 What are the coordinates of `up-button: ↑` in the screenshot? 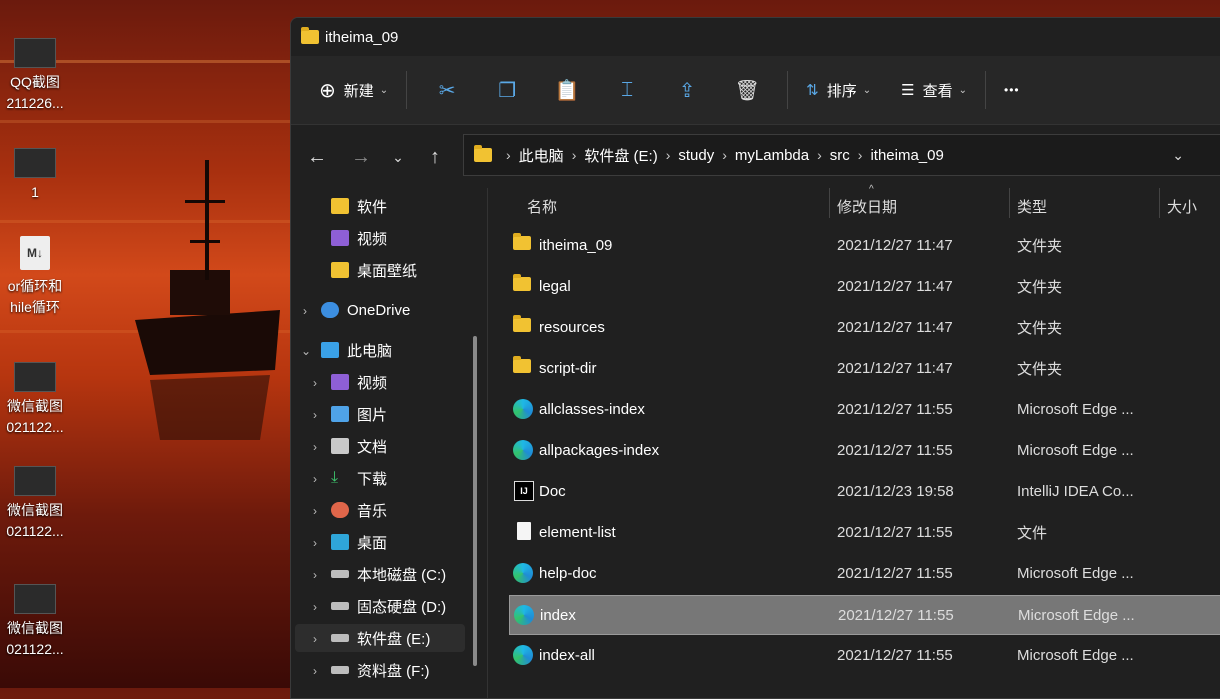 It's located at (435, 157).